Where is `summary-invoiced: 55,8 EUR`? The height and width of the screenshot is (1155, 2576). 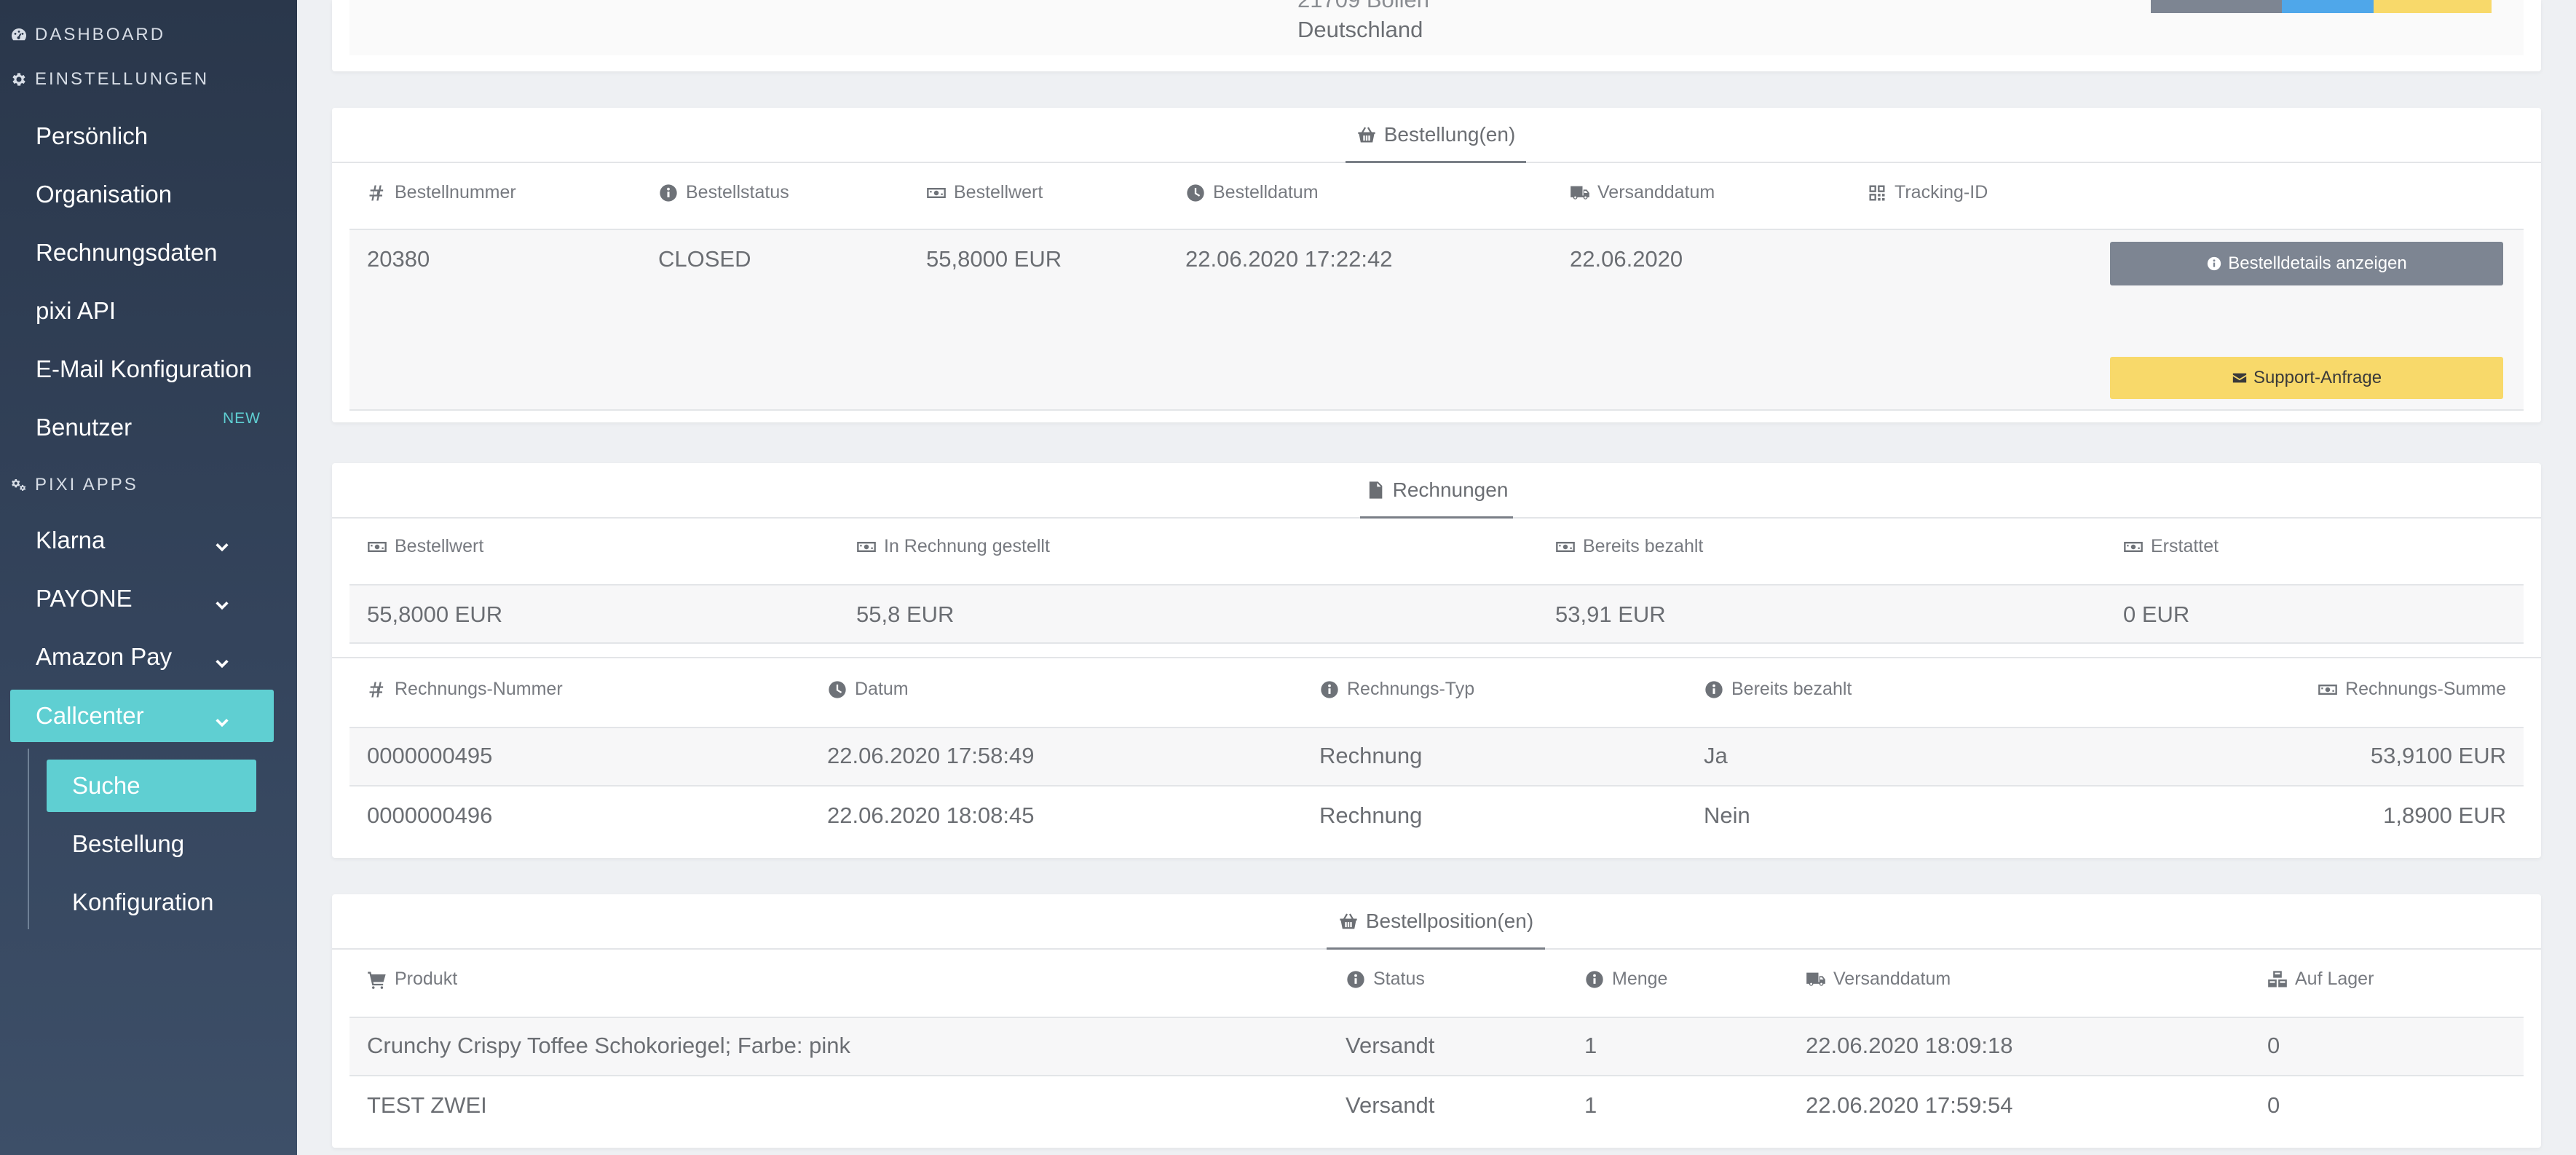
summary-invoiced: 55,8 EUR is located at coordinates (905, 614).